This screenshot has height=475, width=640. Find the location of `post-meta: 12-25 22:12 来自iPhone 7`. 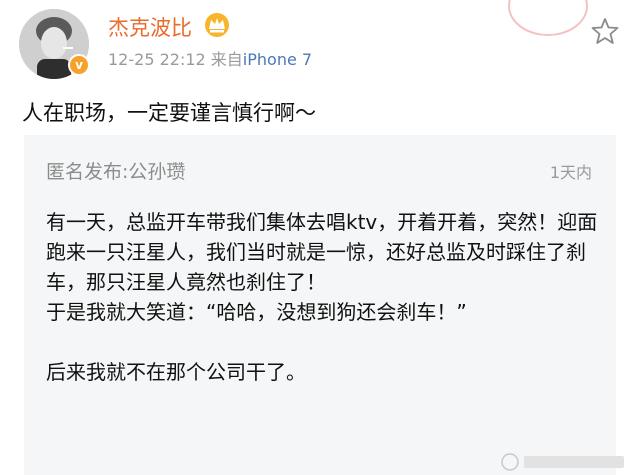

post-meta: 12-25 22:12 来自iPhone 7 is located at coordinates (210, 58).